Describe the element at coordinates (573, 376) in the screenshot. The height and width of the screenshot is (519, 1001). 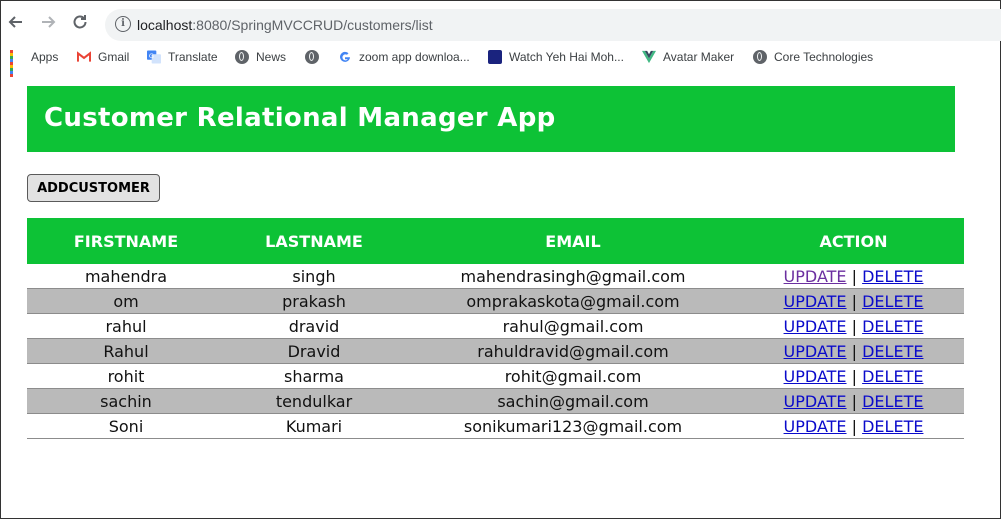
I see `cell-email: rohit@gmail.com` at that location.